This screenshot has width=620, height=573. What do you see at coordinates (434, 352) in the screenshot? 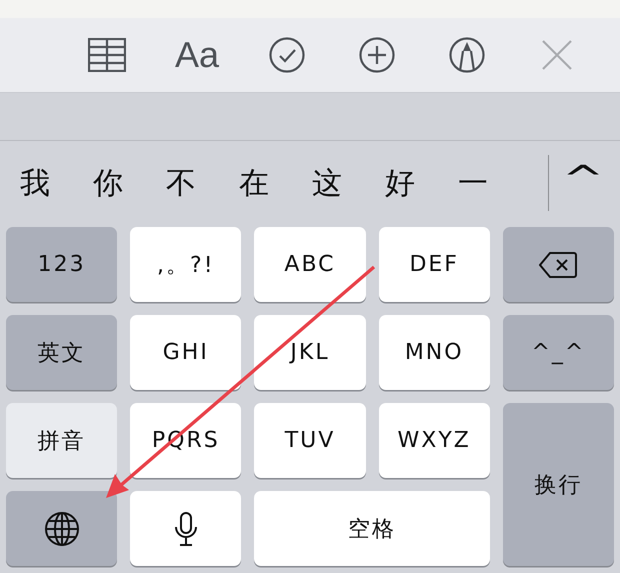
I see `letter-key: MNO` at bounding box center [434, 352].